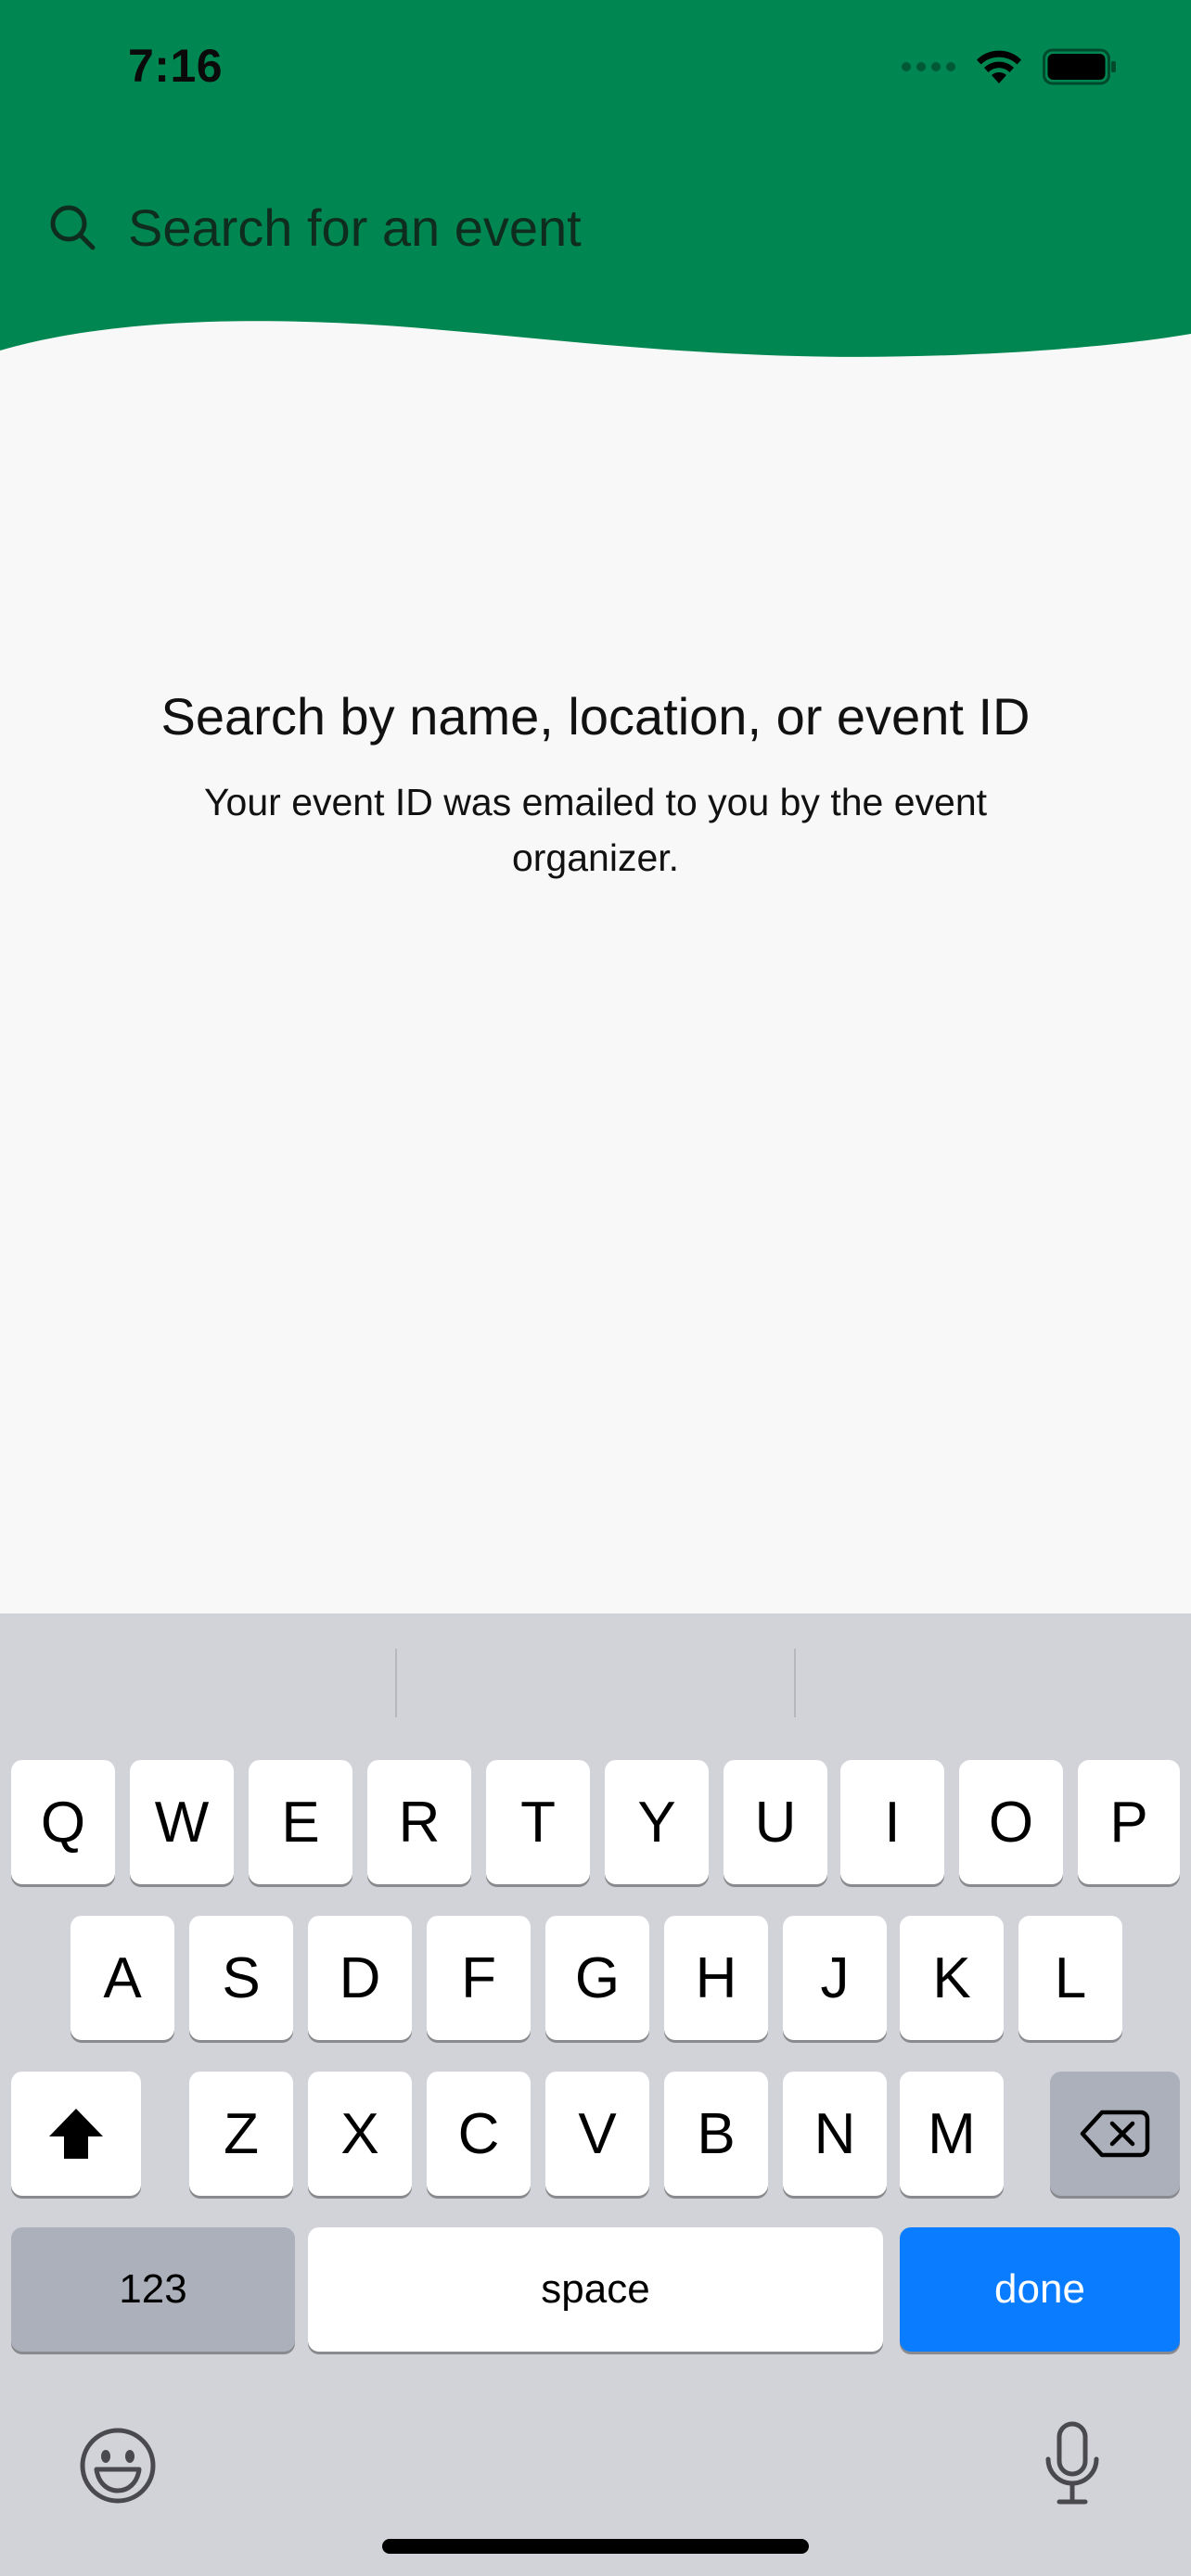 This screenshot has width=1191, height=2576. What do you see at coordinates (360, 1978) in the screenshot?
I see `key-d: D` at bounding box center [360, 1978].